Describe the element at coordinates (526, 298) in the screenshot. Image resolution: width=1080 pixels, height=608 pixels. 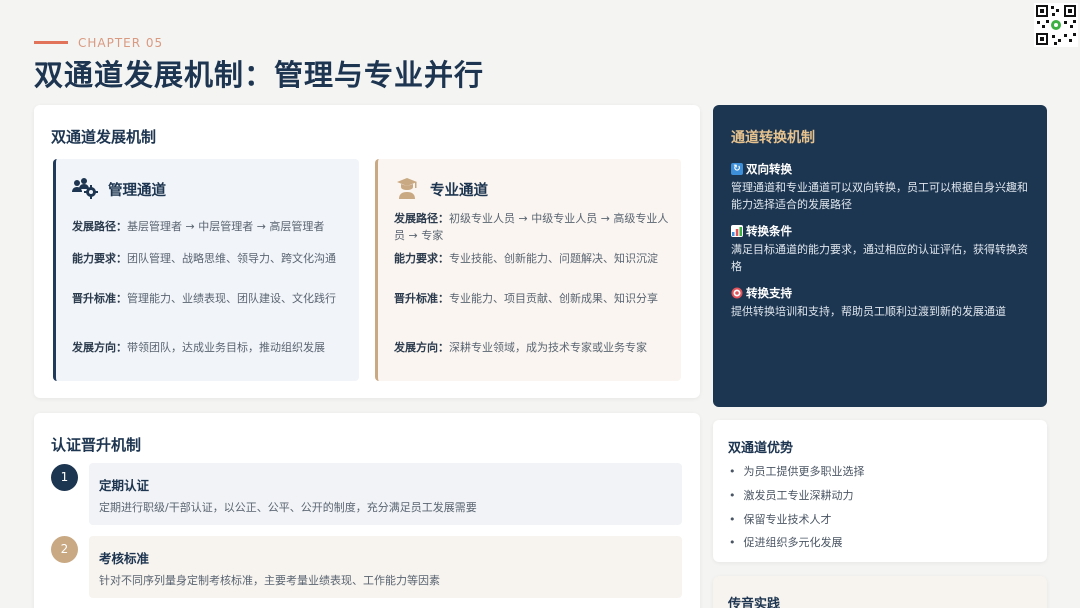
I see `professional-row-promotion: 晋升标准：专业能力、项目贡献、创新成果、知识分享` at that location.